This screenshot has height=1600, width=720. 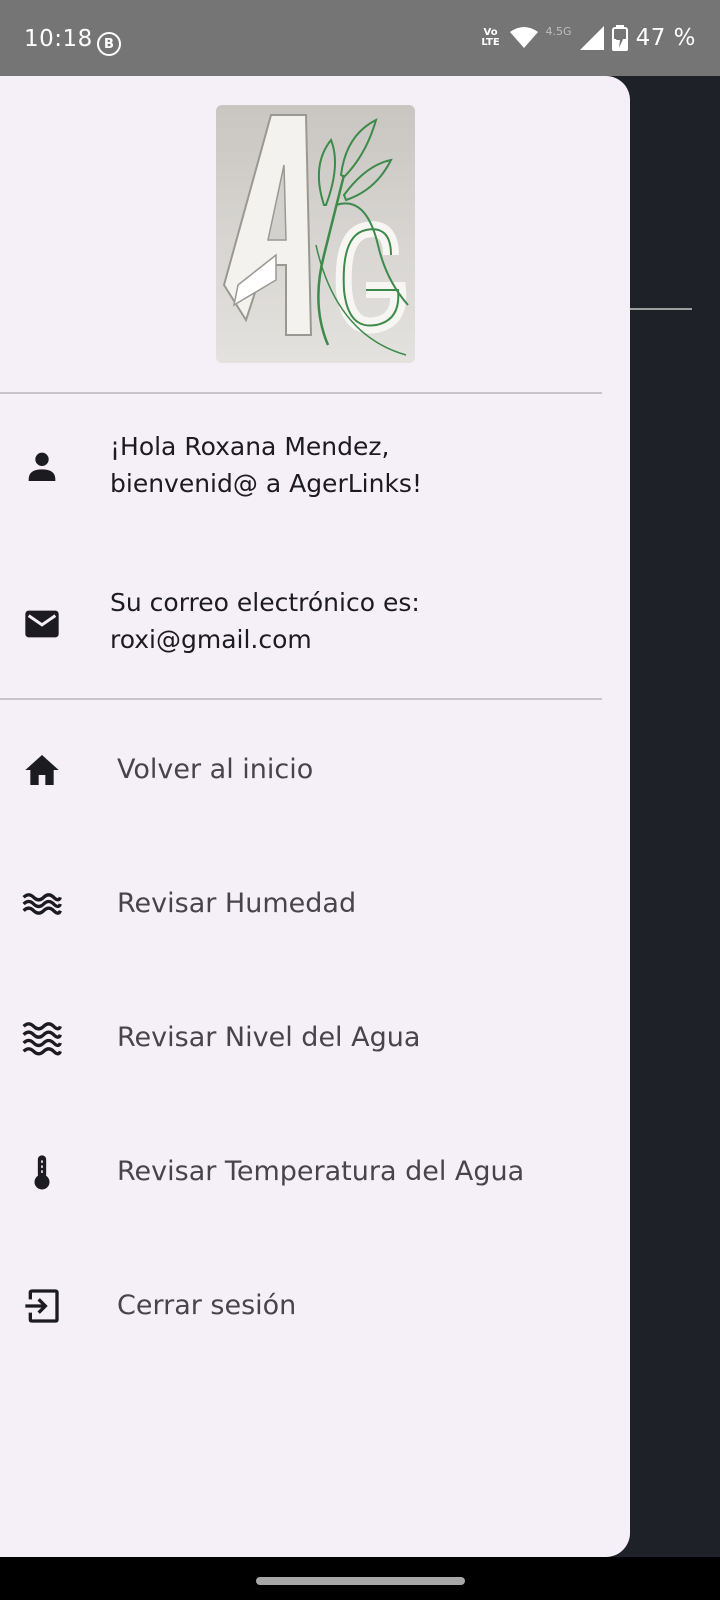 I want to click on logout-icon, so click(x=42, y=1306).